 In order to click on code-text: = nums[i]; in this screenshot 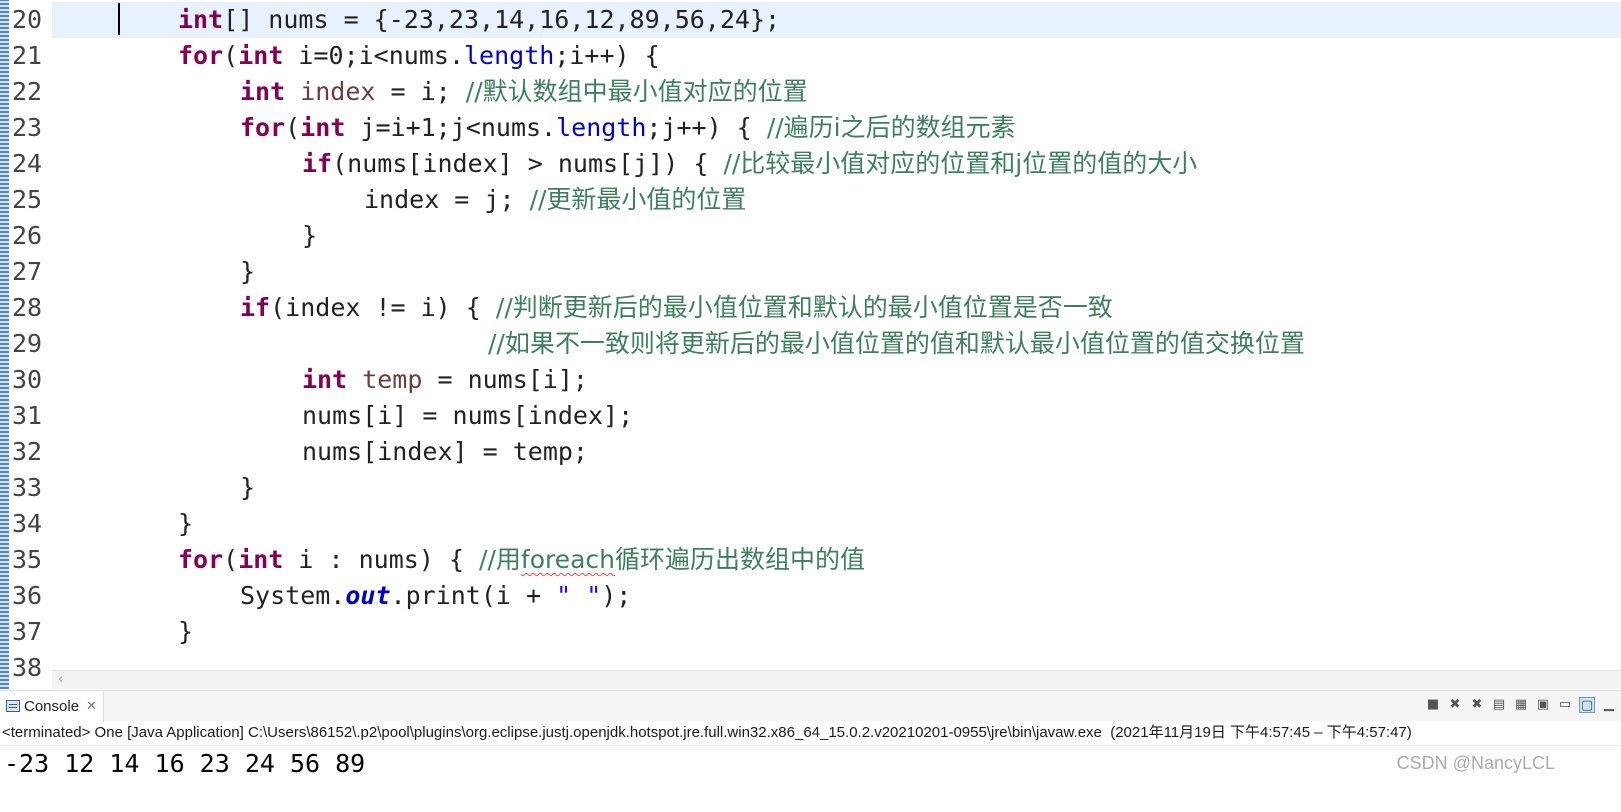, I will do `click(505, 379)`.